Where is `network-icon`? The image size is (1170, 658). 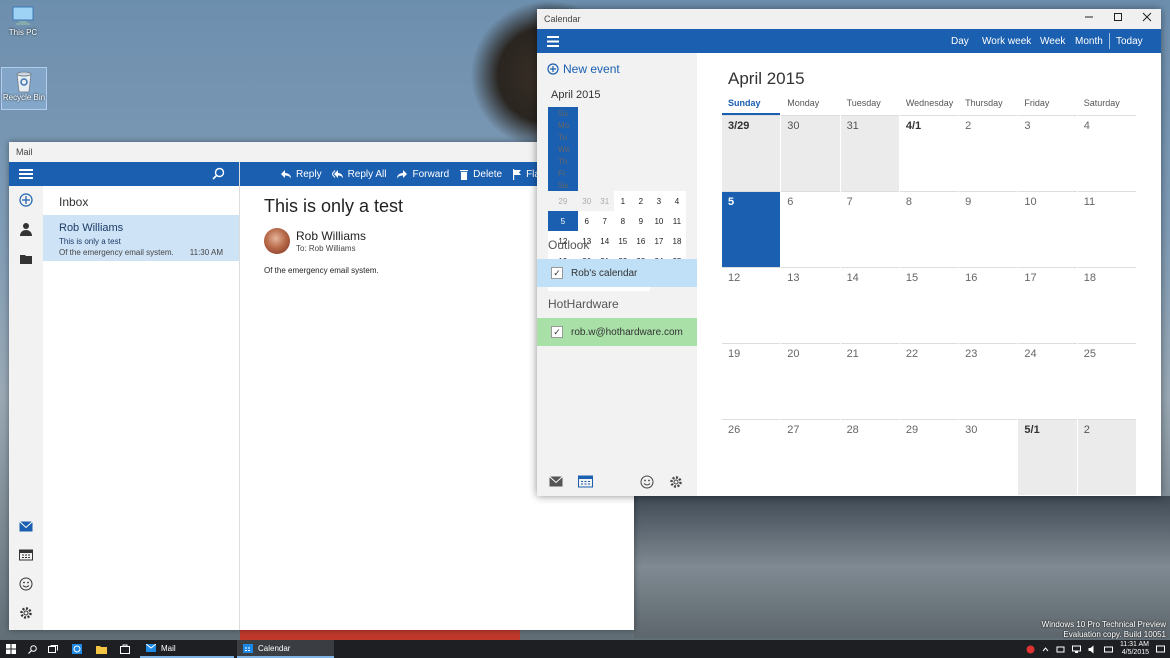
network-icon is located at coordinates (1076, 649).